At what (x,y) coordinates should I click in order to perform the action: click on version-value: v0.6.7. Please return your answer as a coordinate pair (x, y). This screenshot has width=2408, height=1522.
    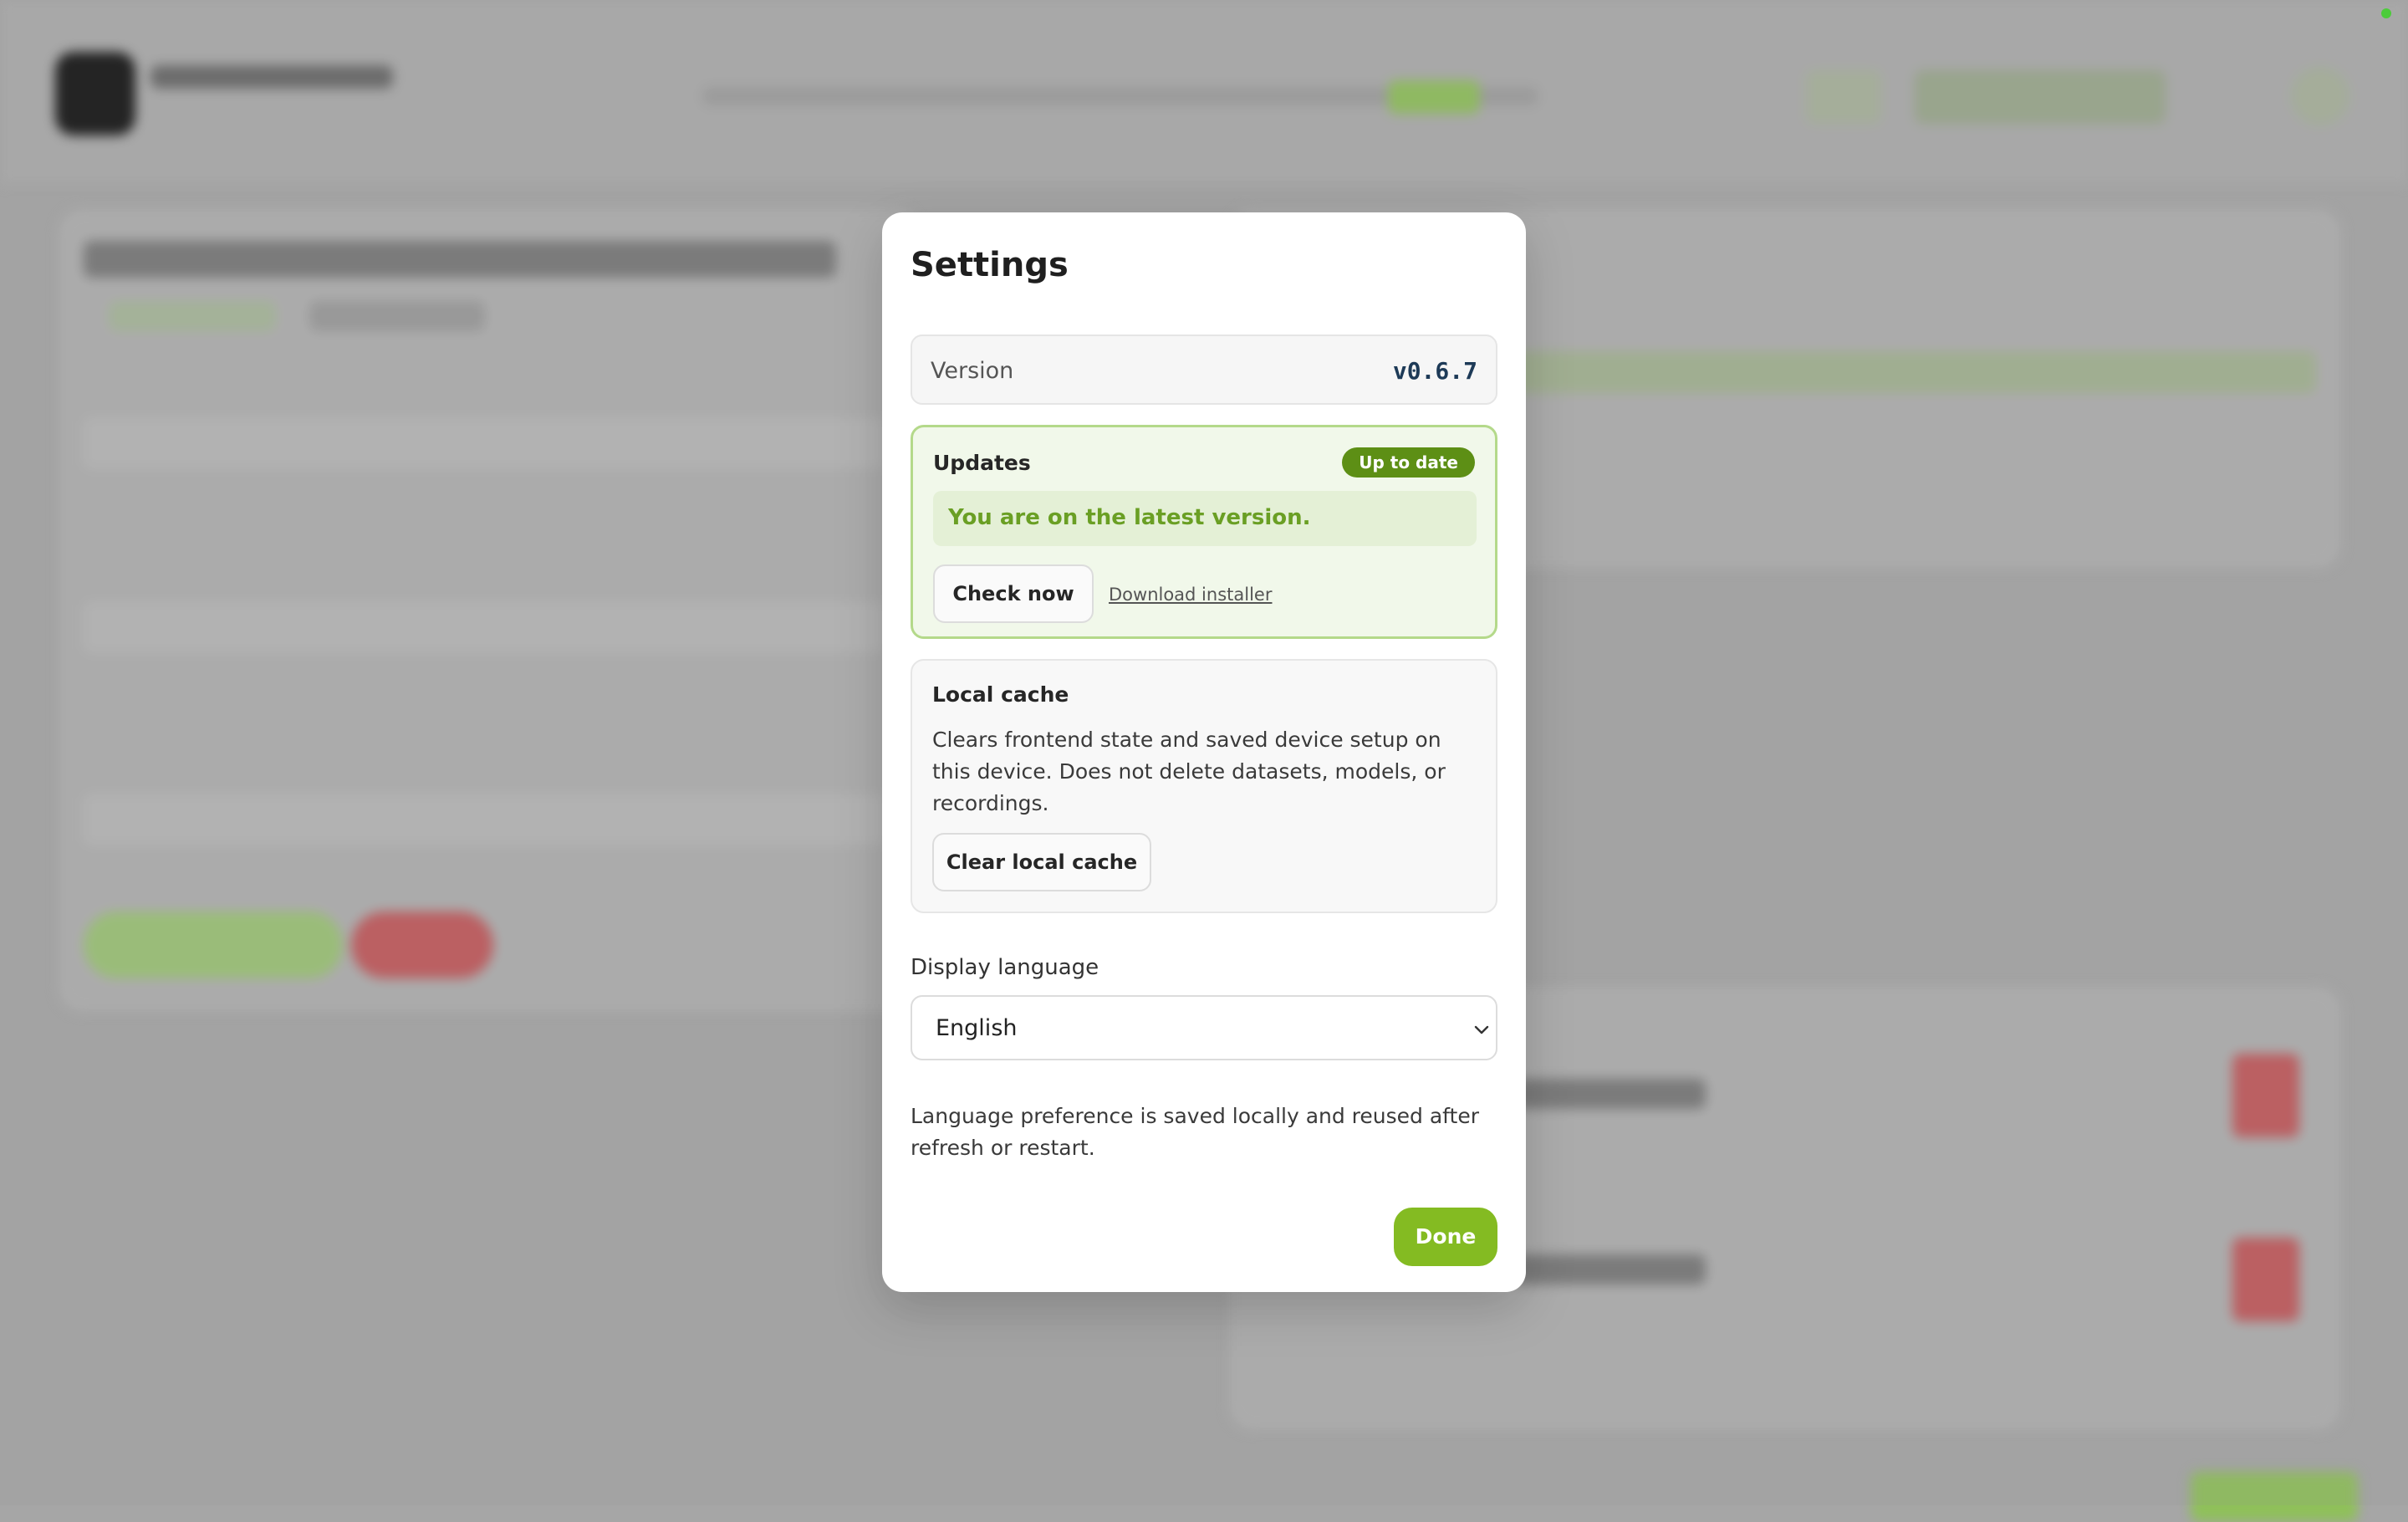
    Looking at the image, I should click on (1434, 371).